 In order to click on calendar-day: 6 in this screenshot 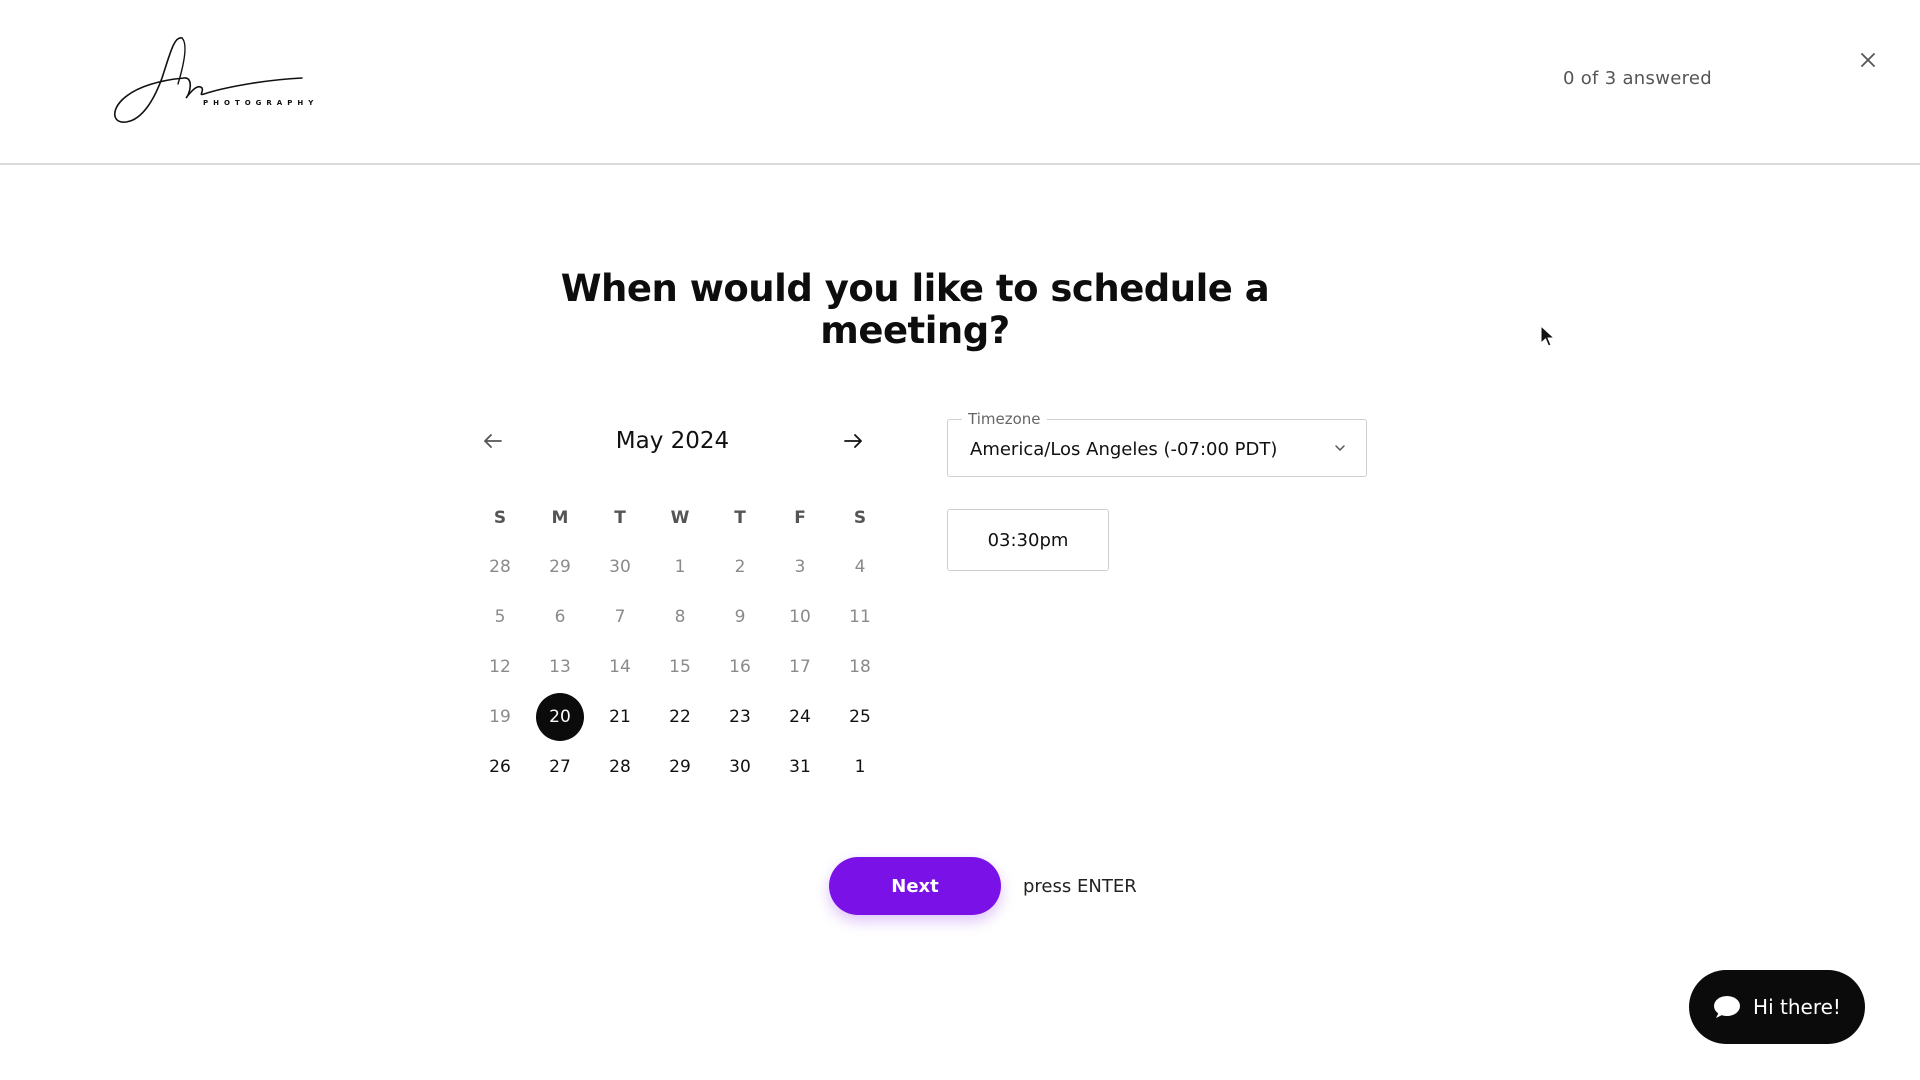, I will do `click(560, 617)`.